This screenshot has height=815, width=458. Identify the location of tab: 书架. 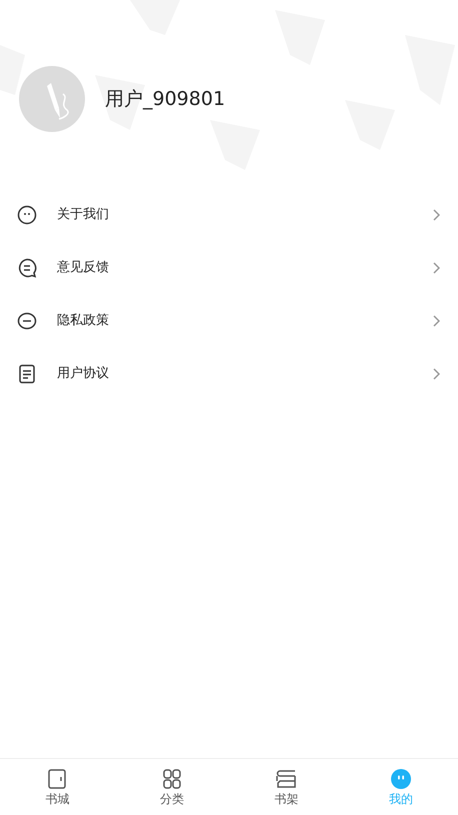
(286, 787).